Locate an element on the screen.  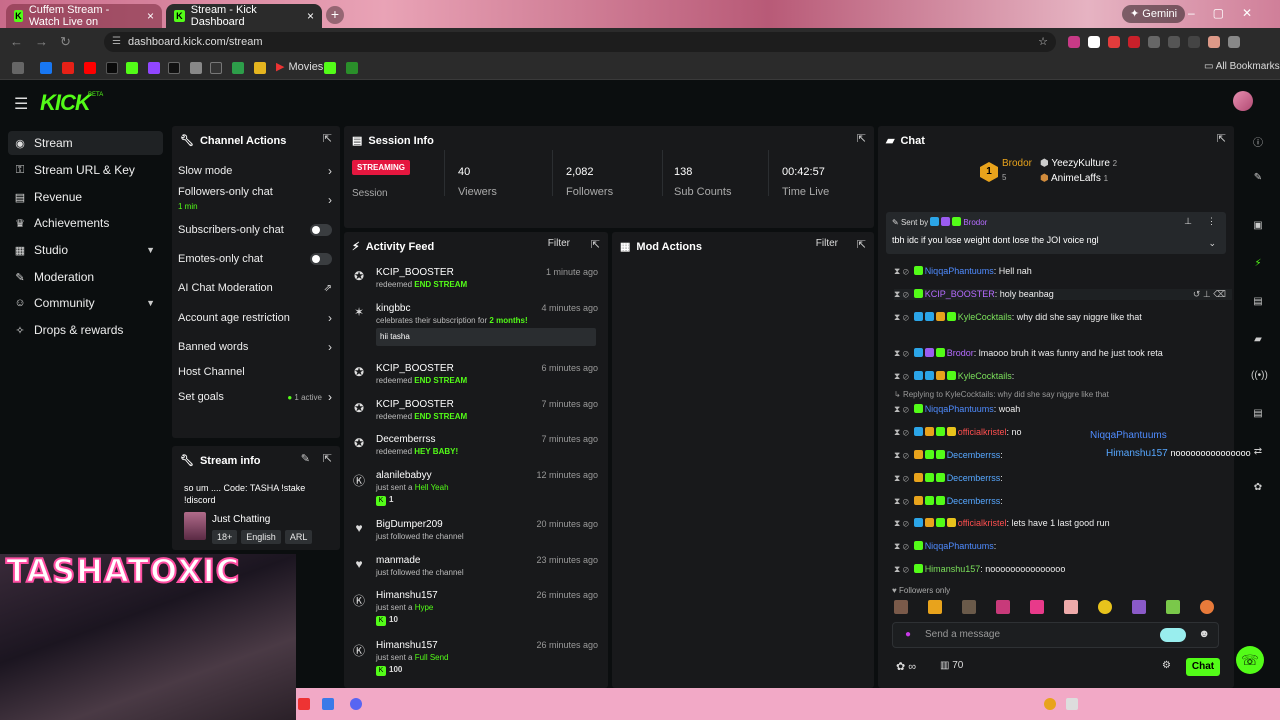
banned-words-row: Banned words › is located at coordinates (255, 347).